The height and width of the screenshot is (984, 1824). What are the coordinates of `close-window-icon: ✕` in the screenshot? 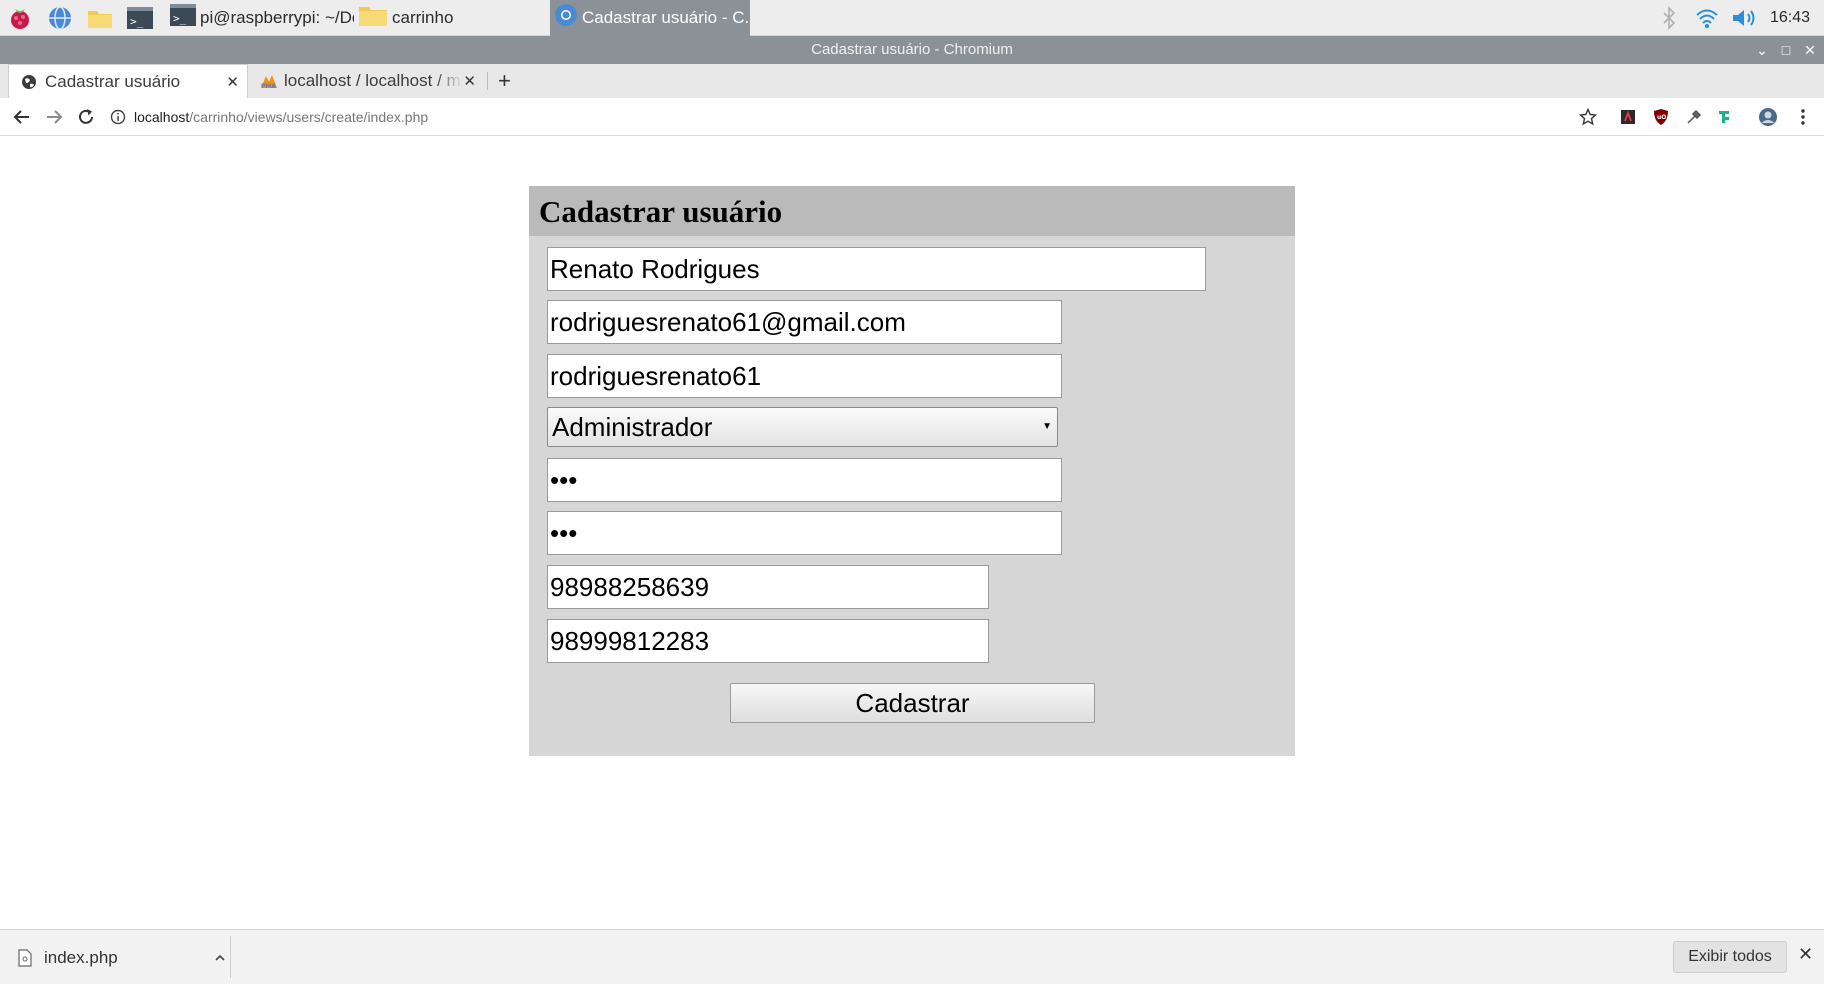 It's located at (1810, 50).